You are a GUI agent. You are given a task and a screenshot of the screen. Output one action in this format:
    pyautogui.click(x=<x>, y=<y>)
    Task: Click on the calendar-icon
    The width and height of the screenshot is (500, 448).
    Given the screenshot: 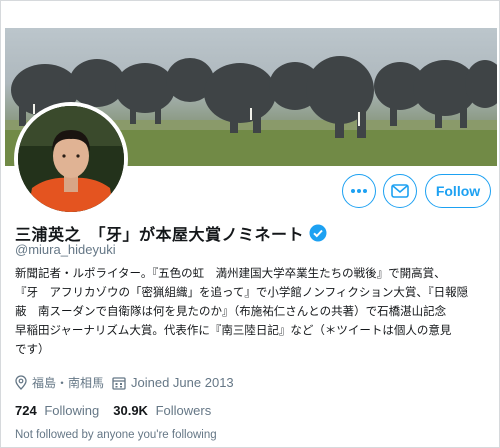 What is the action you would take?
    pyautogui.click(x=119, y=383)
    